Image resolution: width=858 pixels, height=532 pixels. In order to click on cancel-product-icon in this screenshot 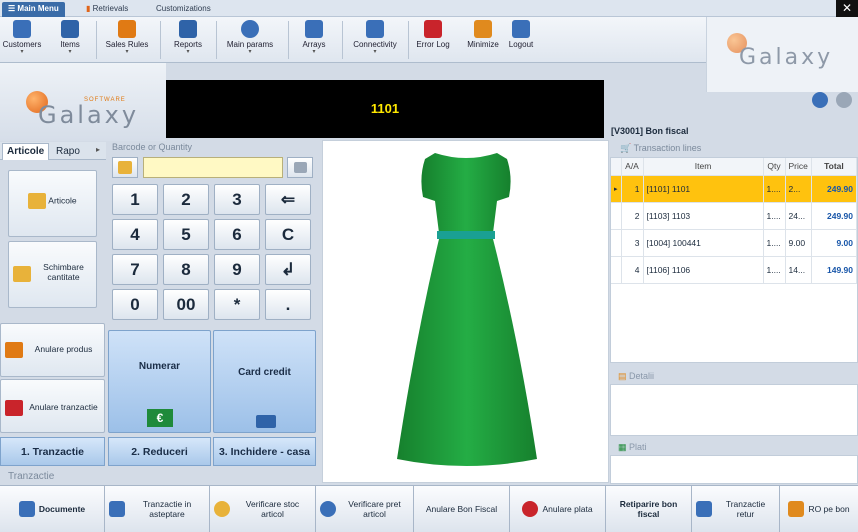, I will do `click(14, 350)`.